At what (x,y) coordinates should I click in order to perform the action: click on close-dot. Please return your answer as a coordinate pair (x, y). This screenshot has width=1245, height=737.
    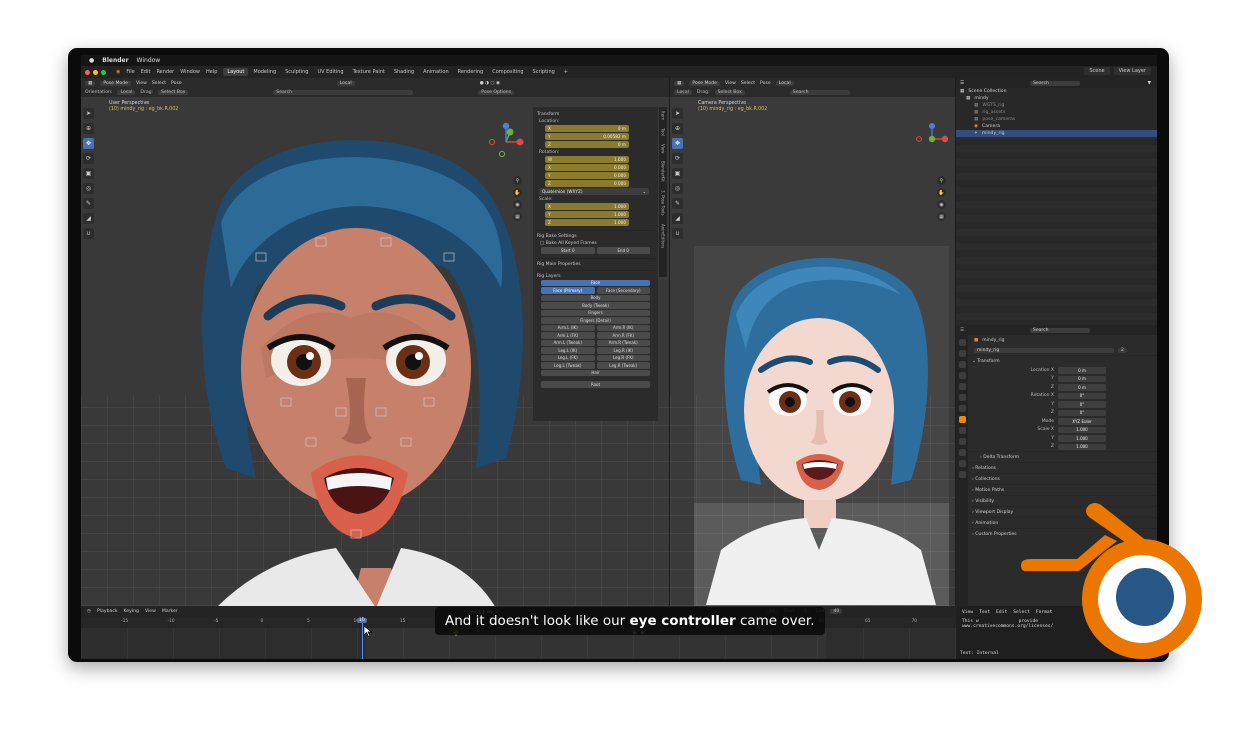
    Looking at the image, I should click on (87, 72).